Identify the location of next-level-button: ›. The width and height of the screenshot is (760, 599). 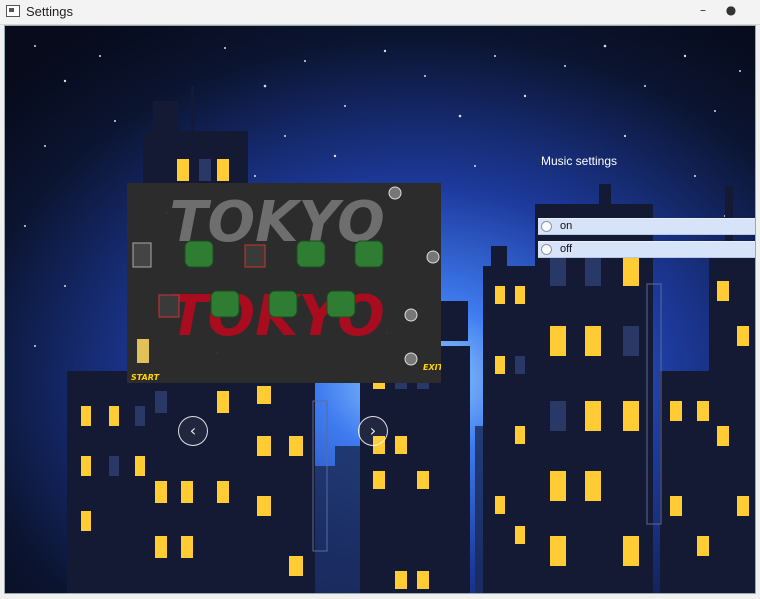
(373, 431).